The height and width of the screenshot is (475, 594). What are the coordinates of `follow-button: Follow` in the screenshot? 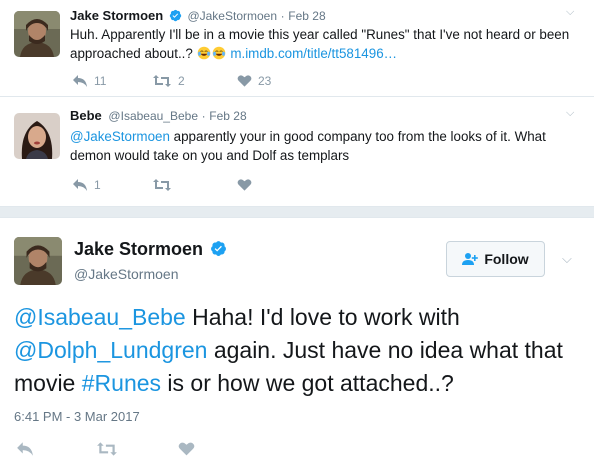 It's located at (495, 259).